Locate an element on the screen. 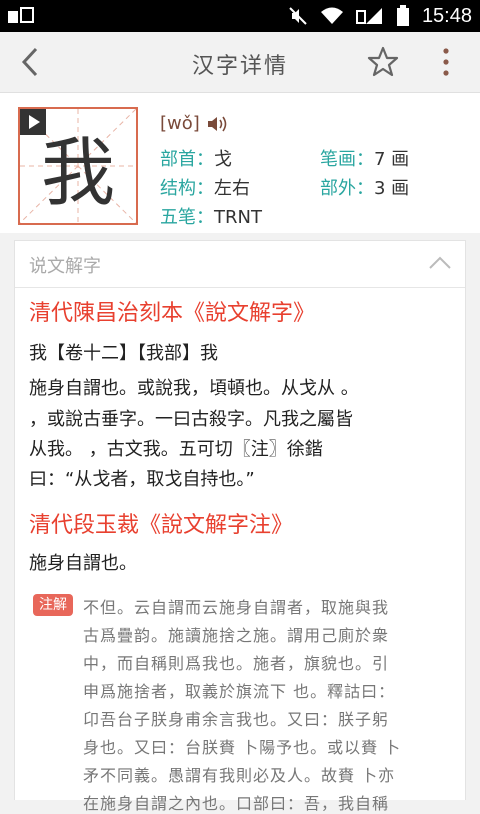  structure-label: 结构： is located at coordinates (187, 188).